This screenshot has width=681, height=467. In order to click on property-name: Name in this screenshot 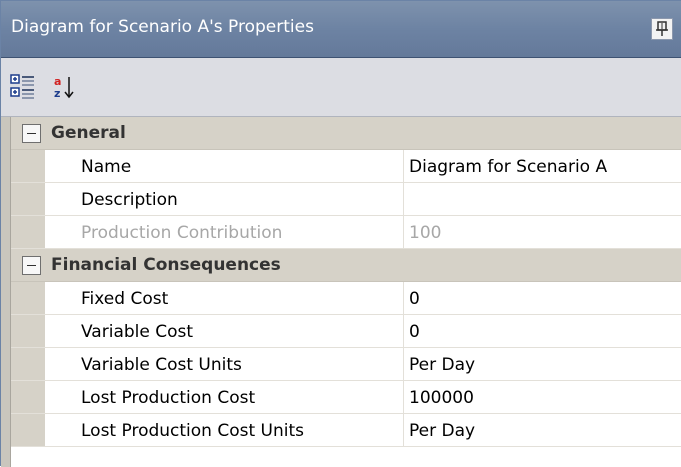, I will do `click(106, 167)`.